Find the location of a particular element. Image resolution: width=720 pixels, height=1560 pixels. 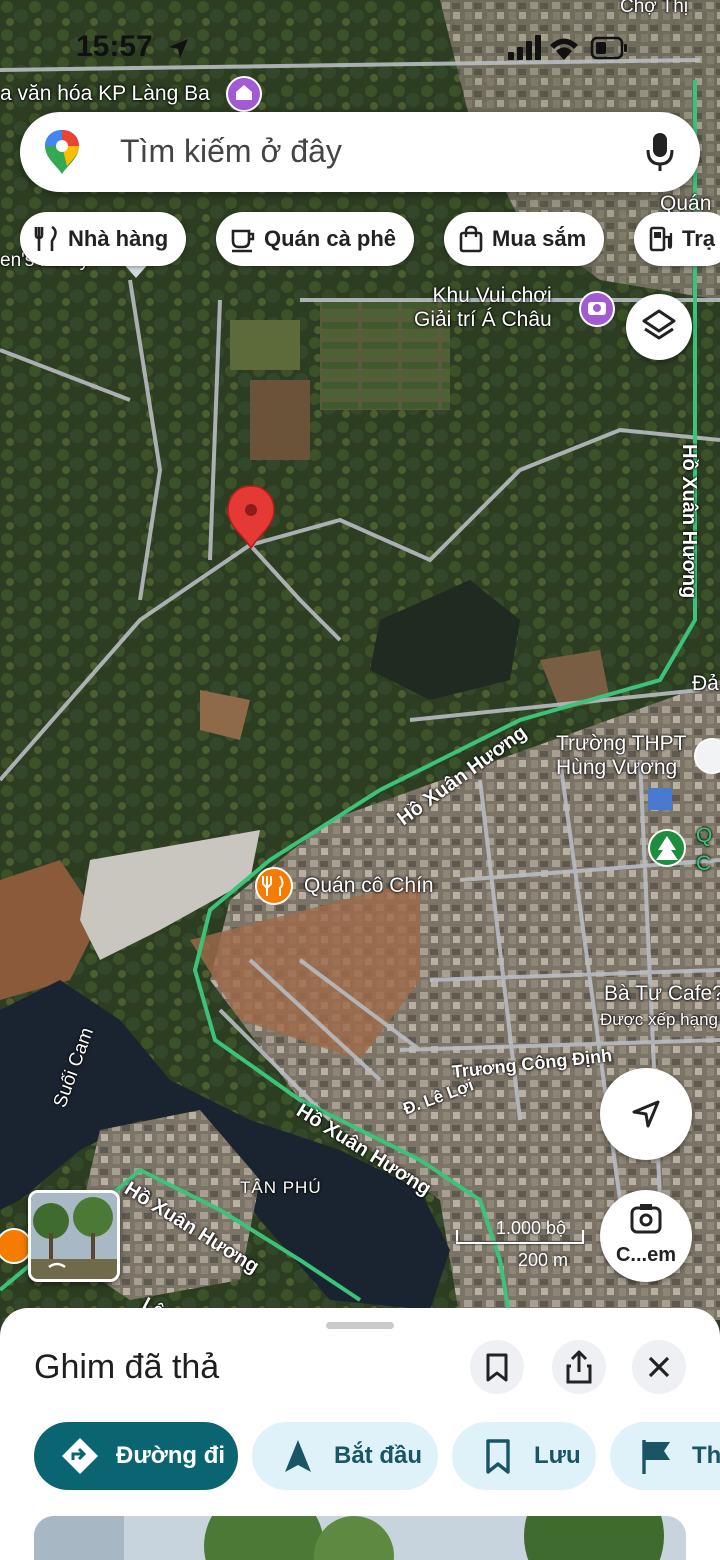

wifi-icon is located at coordinates (564, 49).